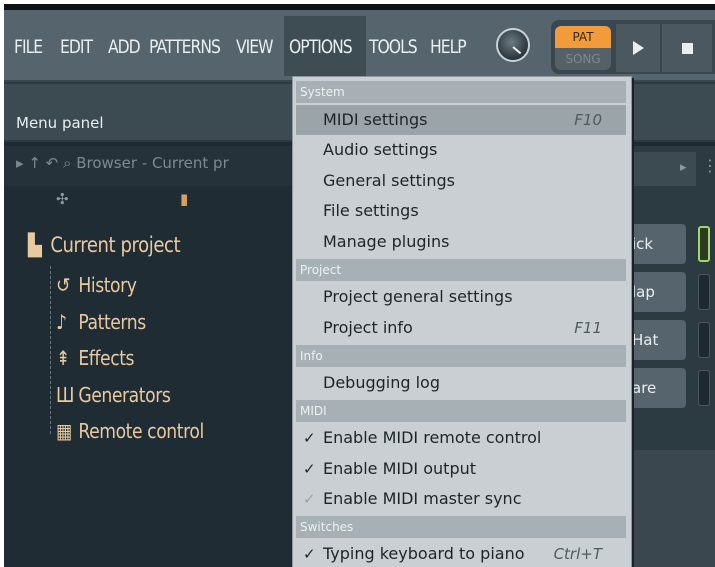 The width and height of the screenshot is (715, 567). I want to click on channel-button-clap: lap, so click(656, 292).